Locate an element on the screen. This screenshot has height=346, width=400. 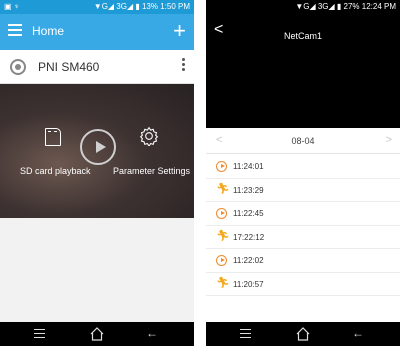
app-bar: Home + is located at coordinates (97, 32).